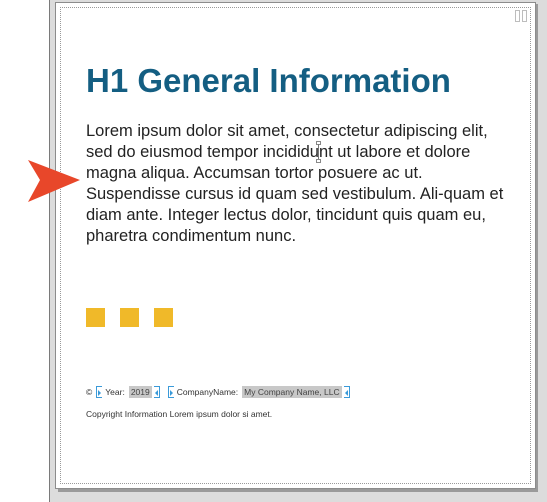 The height and width of the screenshot is (502, 547). Describe the element at coordinates (268, 81) in the screenshot. I see `page-heading: H1 General Information` at that location.